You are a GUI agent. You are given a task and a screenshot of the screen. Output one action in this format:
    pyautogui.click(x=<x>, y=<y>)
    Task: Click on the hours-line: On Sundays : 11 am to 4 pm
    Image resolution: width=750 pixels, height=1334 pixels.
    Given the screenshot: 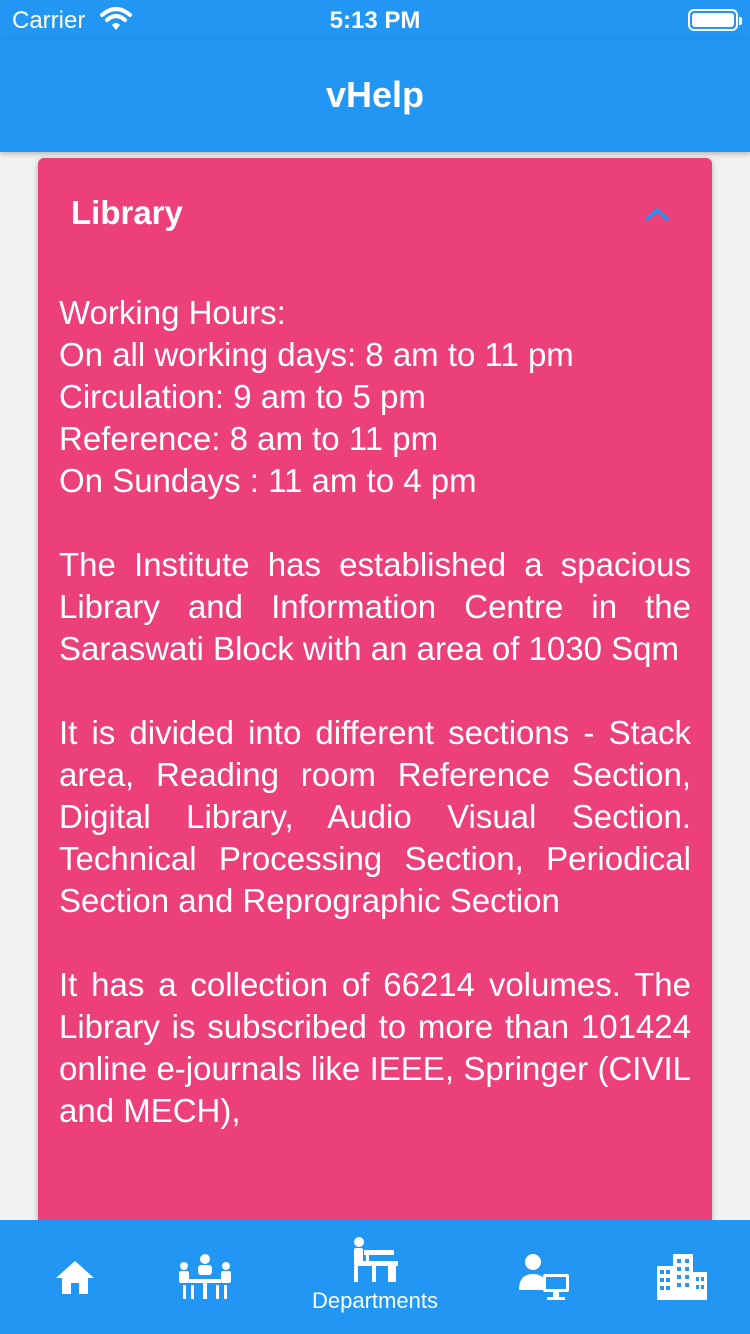 What is the action you would take?
    pyautogui.click(x=268, y=480)
    